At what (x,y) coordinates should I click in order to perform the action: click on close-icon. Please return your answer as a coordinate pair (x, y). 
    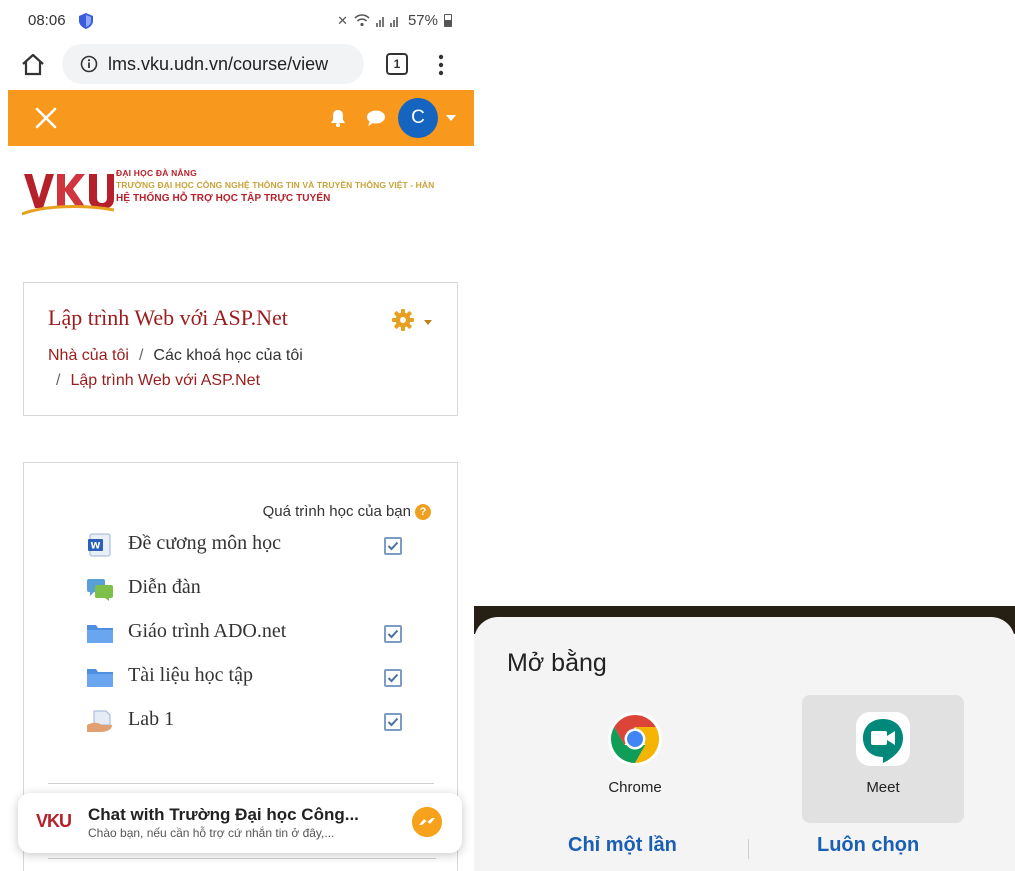
    Looking at the image, I should click on (46, 118).